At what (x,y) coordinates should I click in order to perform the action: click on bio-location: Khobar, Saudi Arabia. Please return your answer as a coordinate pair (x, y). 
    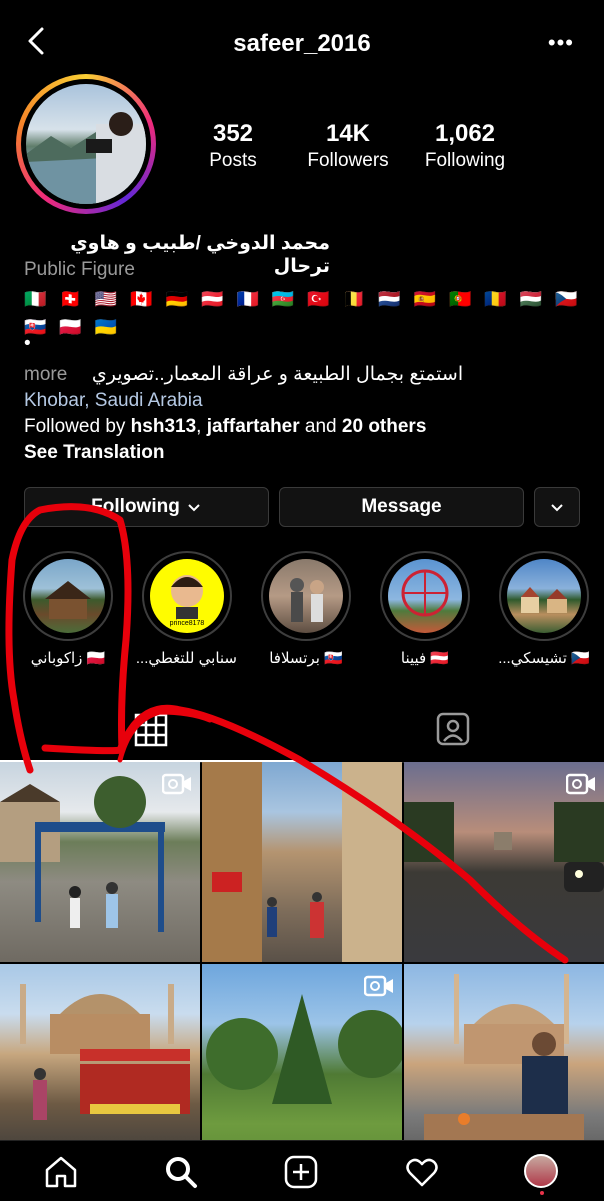
    Looking at the image, I should click on (113, 401).